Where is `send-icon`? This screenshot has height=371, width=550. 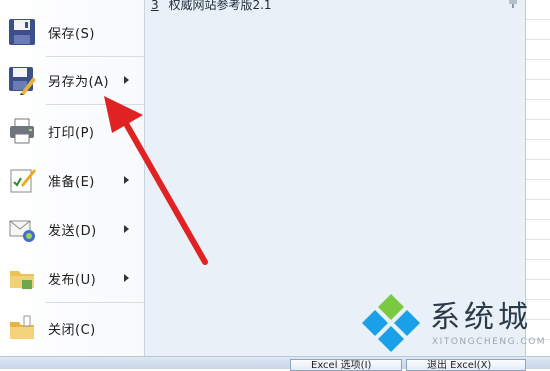 send-icon is located at coordinates (22, 231).